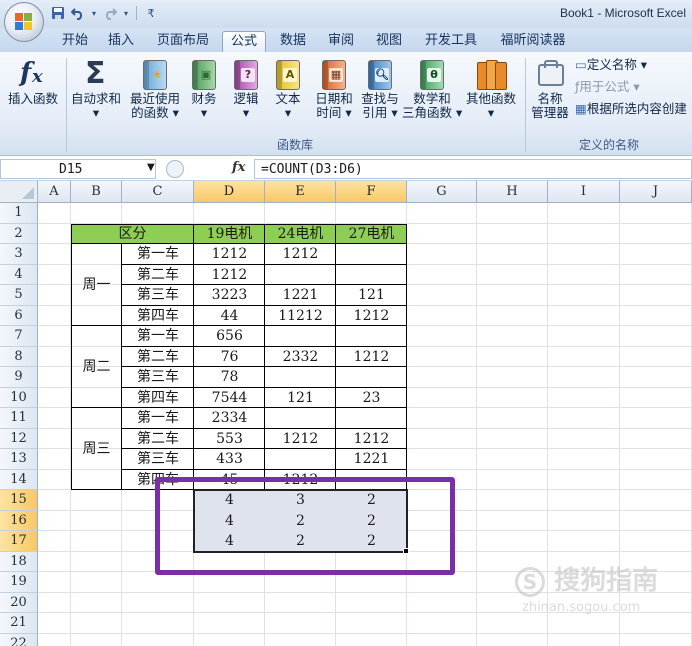 Image resolution: width=692 pixels, height=646 pixels. Describe the element at coordinates (229, 192) in the screenshot. I see `column-header-d: D` at that location.